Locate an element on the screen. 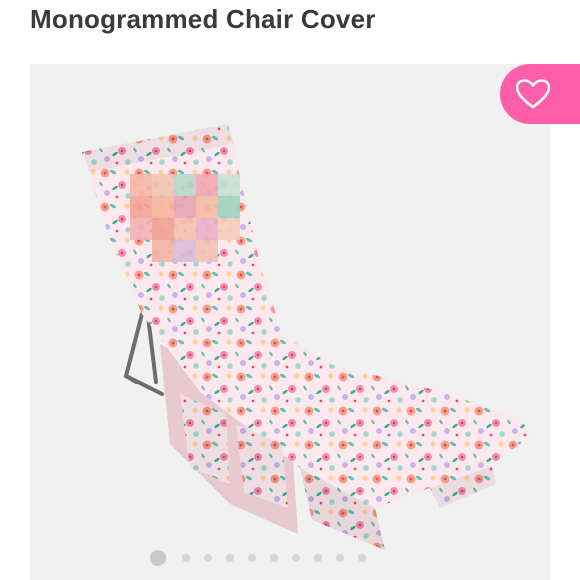 The width and height of the screenshot is (580, 580). like-button is located at coordinates (540, 94).